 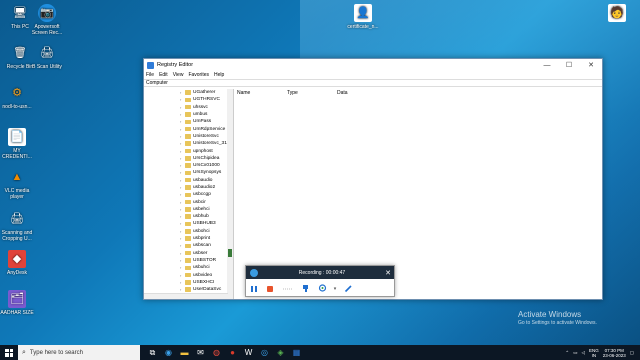 I want to click on tree-item: › umbus, so click(x=203, y=114).